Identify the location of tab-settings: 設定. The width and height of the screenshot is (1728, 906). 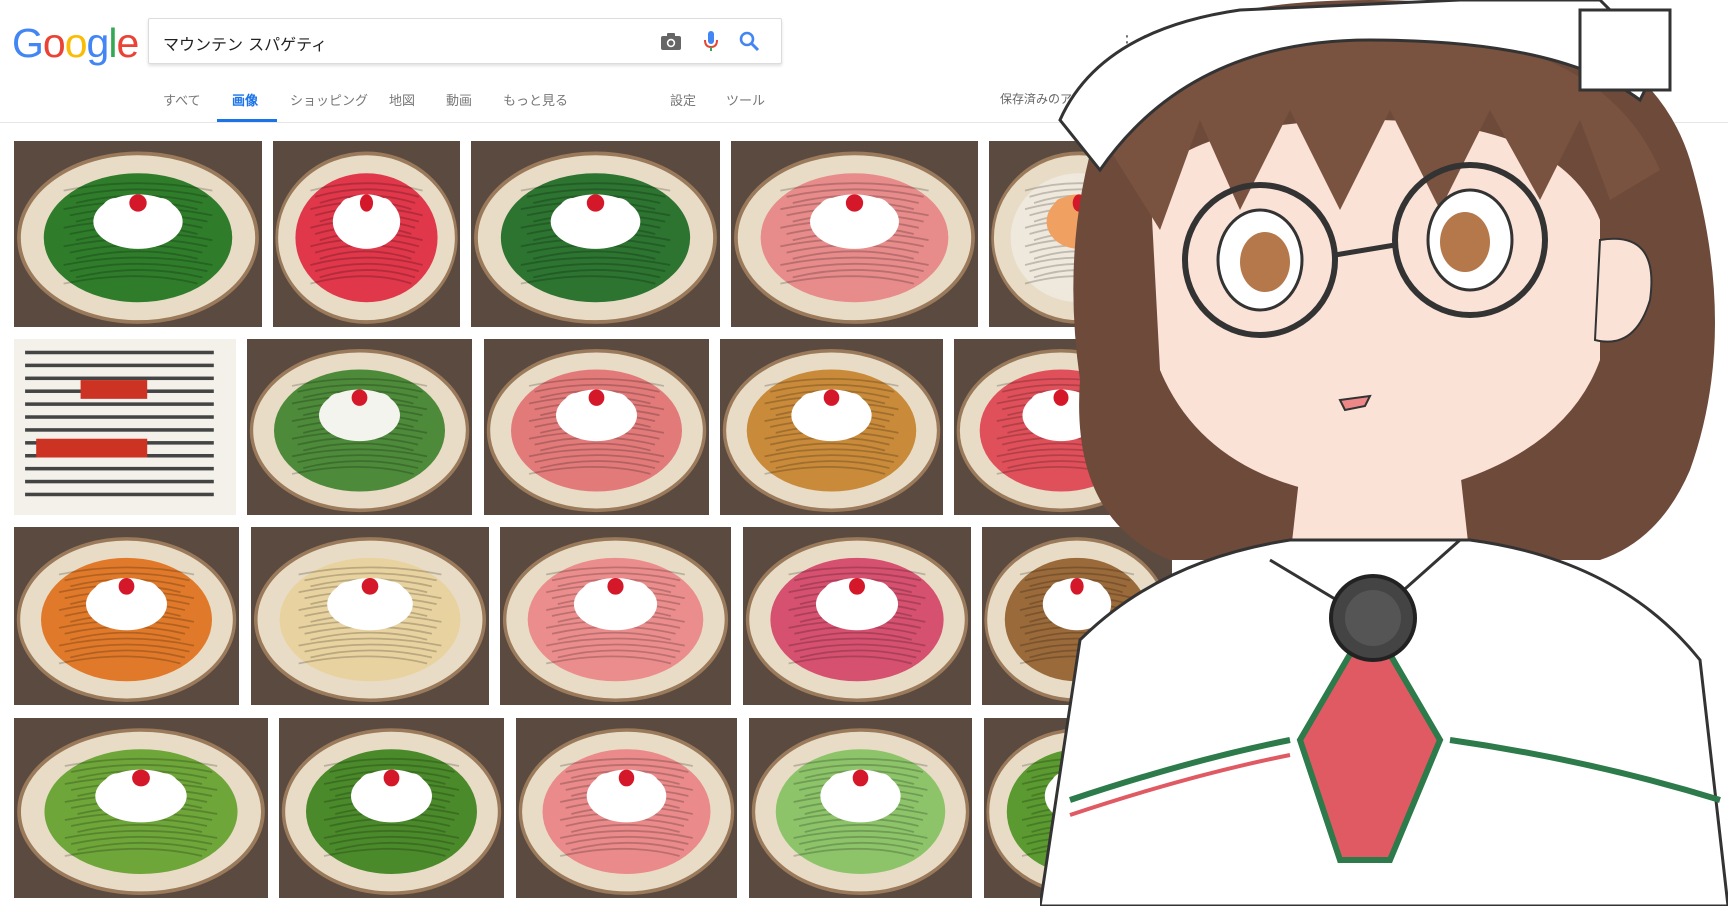
(683, 99).